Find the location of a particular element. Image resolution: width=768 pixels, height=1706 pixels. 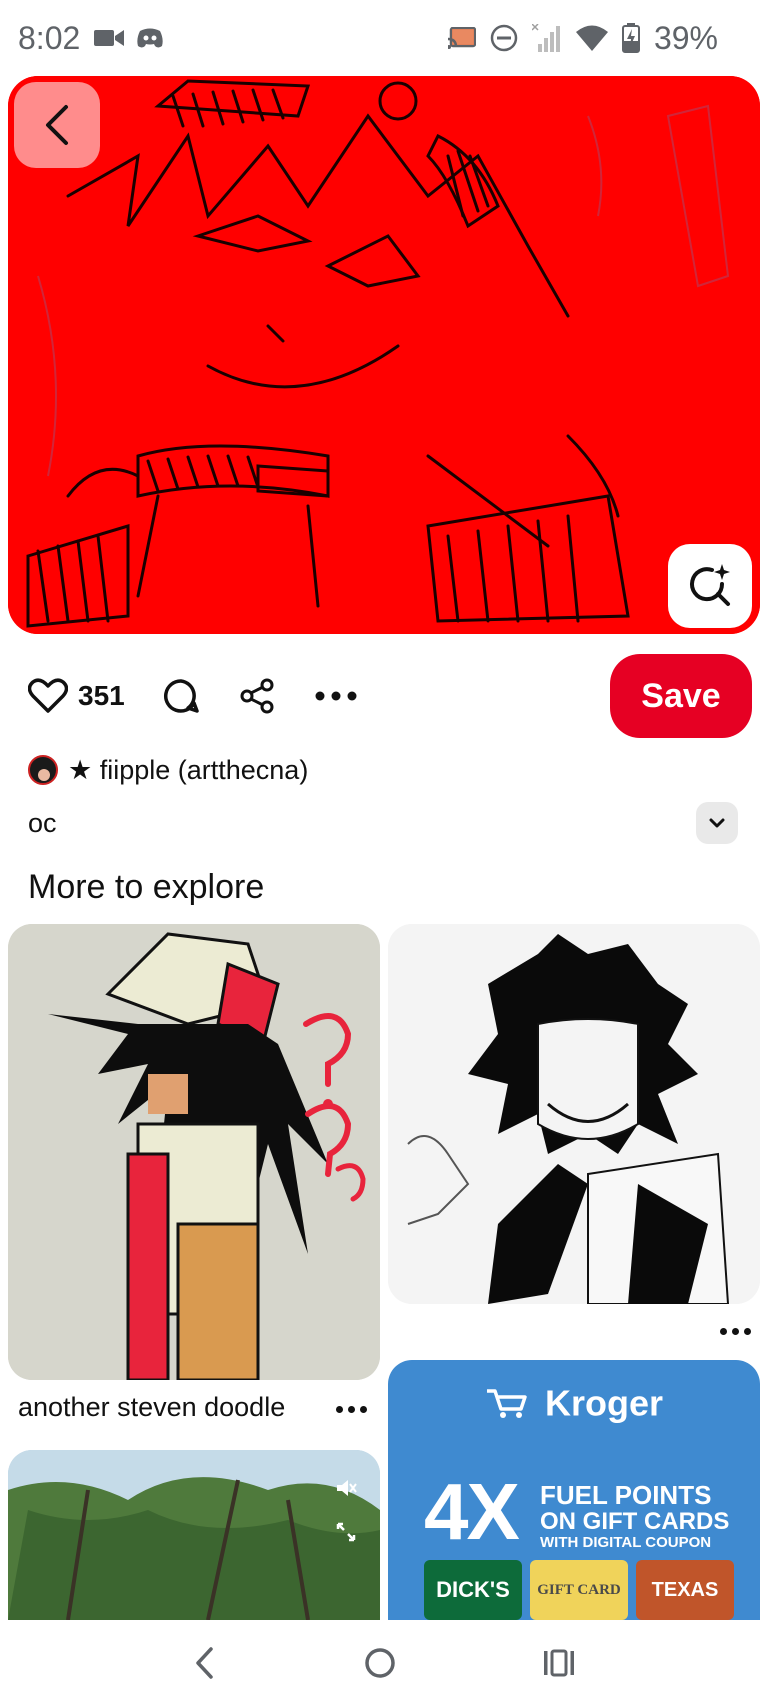

lens-search-icon is located at coordinates (710, 585).